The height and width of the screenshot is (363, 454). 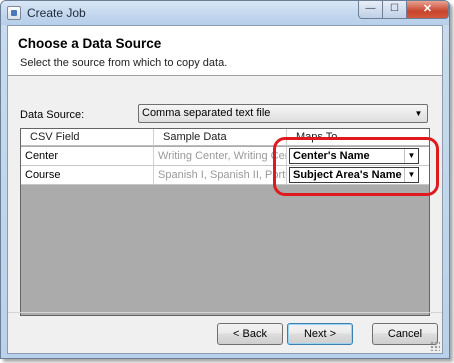 I want to click on back-button: < Back, so click(x=250, y=334).